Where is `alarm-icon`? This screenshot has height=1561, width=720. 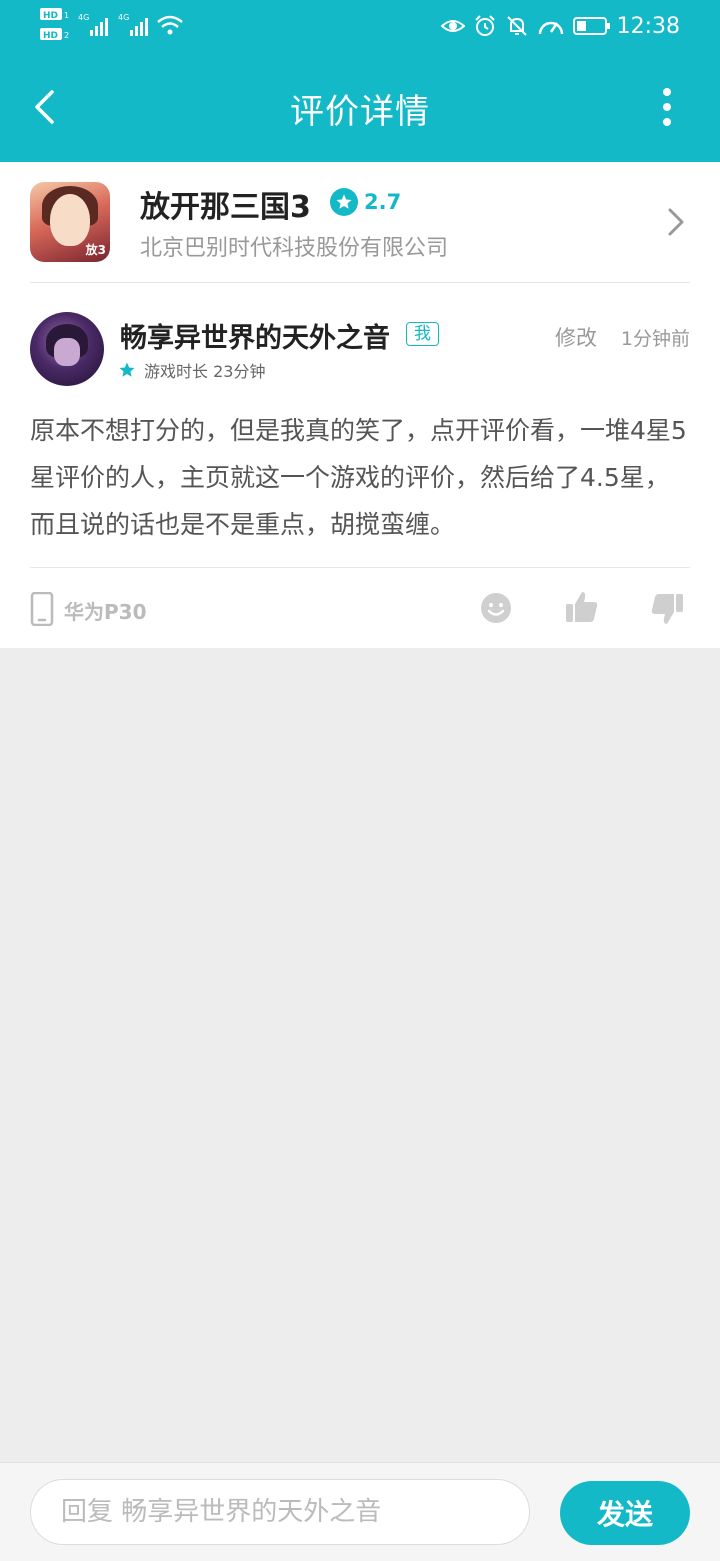 alarm-icon is located at coordinates (484, 25).